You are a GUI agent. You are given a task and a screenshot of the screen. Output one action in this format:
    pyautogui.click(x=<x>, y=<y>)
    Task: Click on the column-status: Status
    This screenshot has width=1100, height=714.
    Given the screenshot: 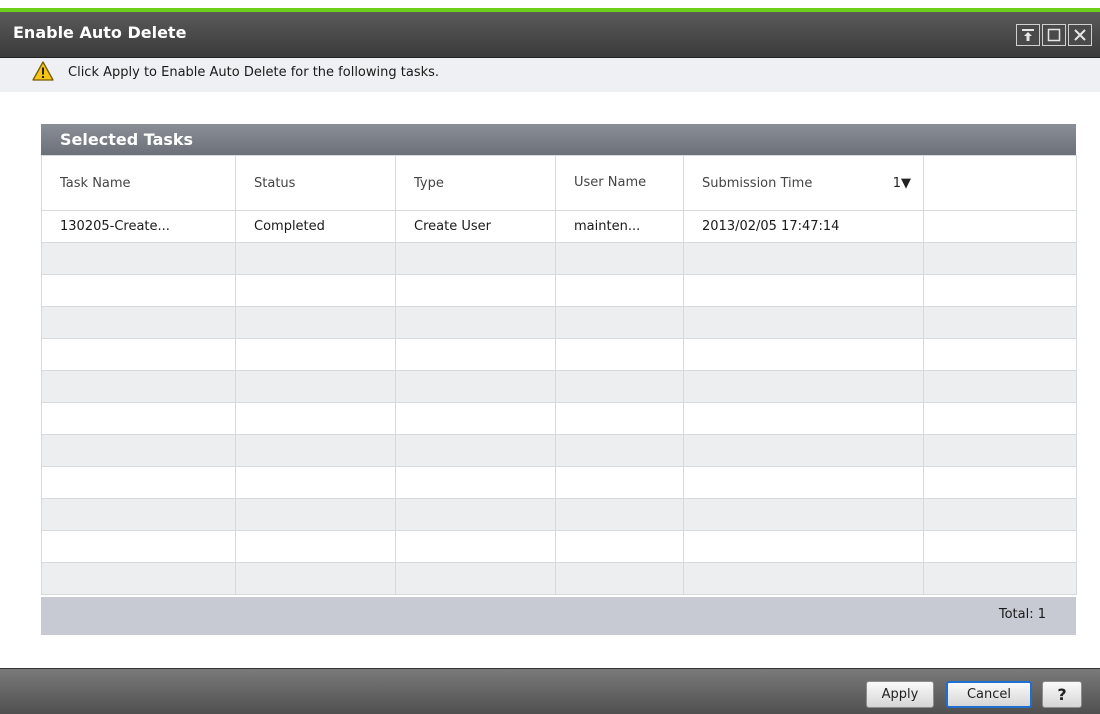 What is the action you would take?
    pyautogui.click(x=315, y=183)
    